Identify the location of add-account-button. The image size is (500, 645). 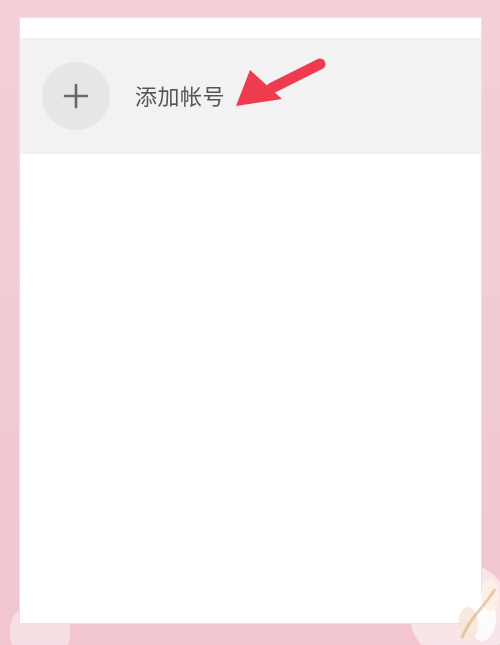
(76, 96).